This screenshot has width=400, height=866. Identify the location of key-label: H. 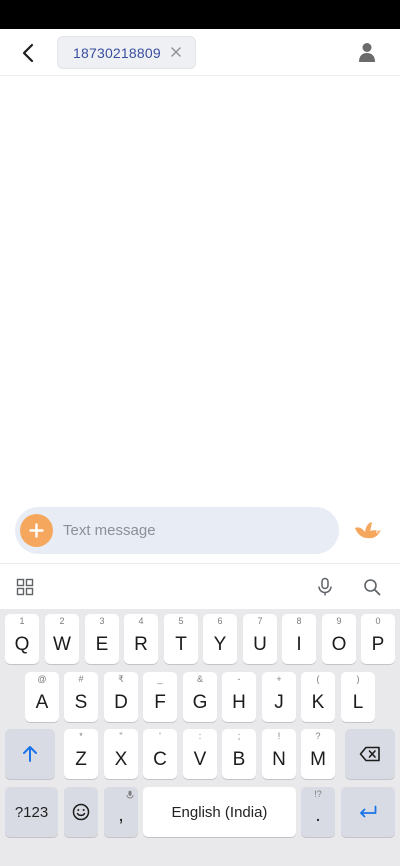
(239, 702).